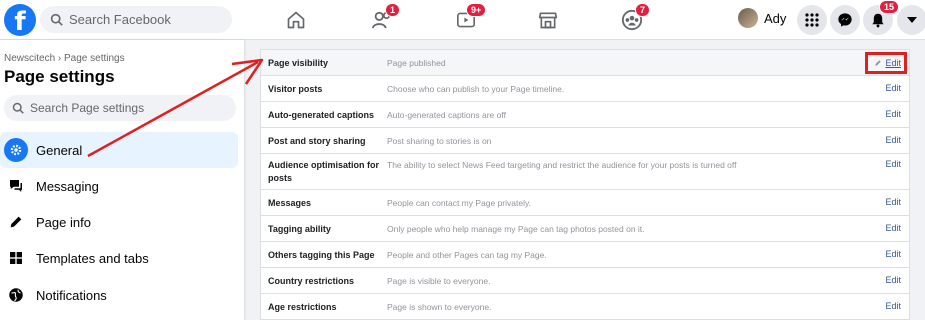 Image resolution: width=925 pixels, height=320 pixels. I want to click on messenger-icon, so click(845, 20).